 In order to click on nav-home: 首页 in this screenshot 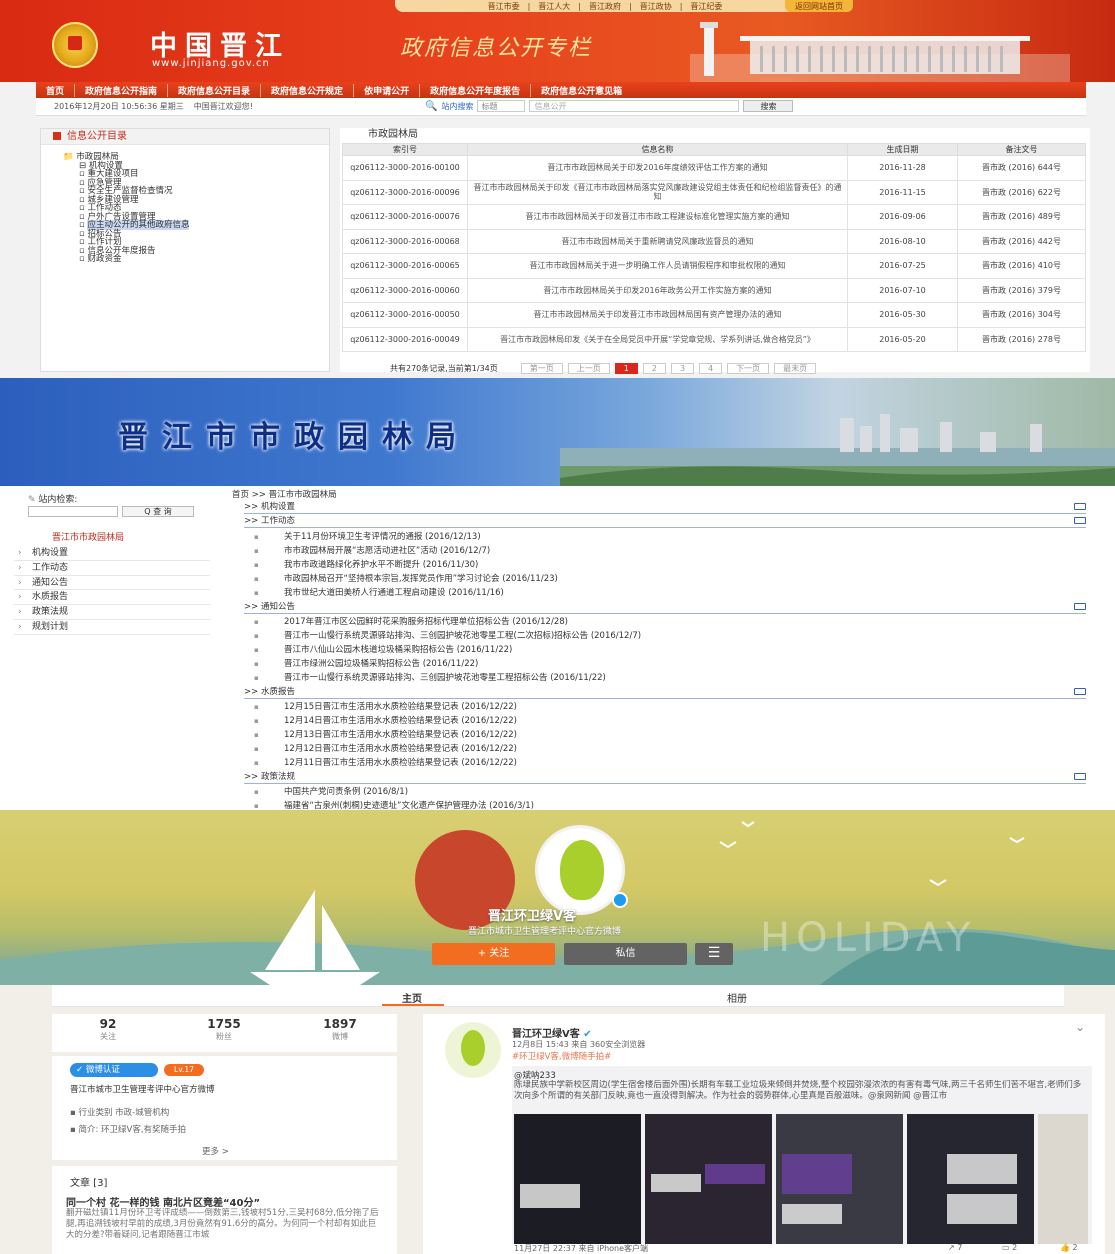, I will do `click(56, 90)`.